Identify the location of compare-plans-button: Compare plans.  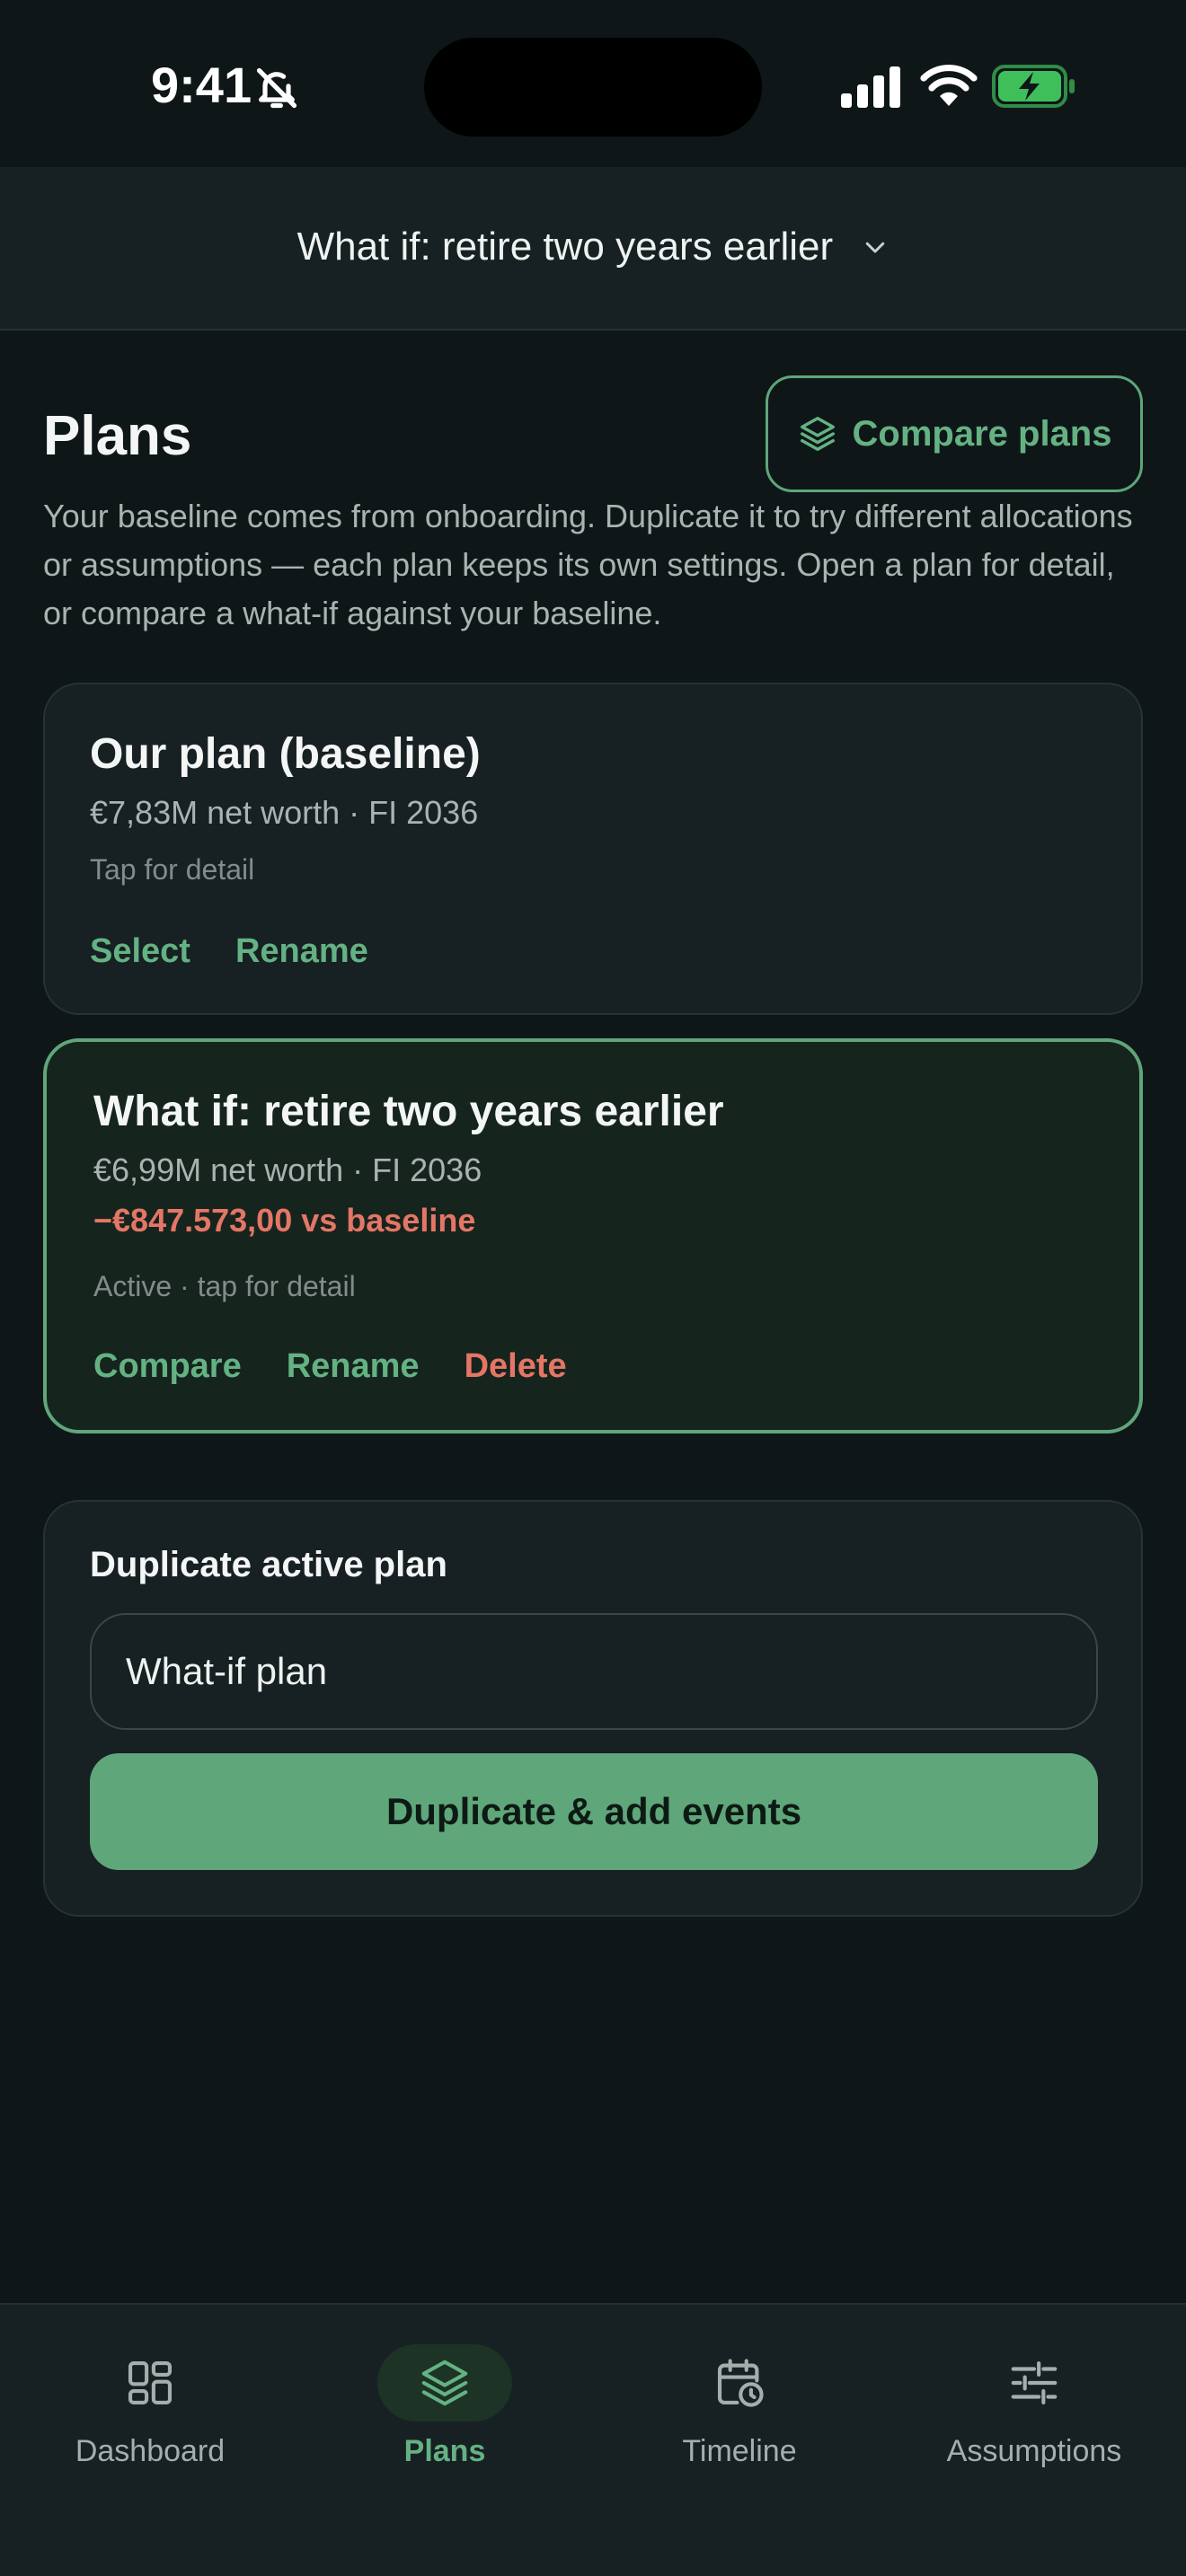
(954, 433).